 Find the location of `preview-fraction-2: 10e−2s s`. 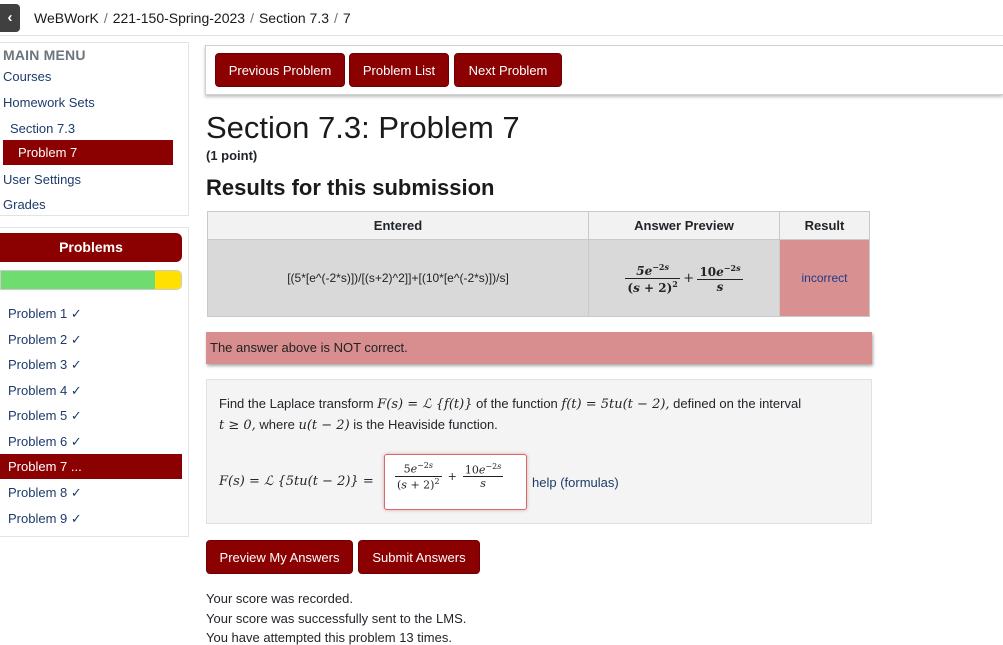

preview-fraction-2: 10e−2s s is located at coordinates (720, 278).